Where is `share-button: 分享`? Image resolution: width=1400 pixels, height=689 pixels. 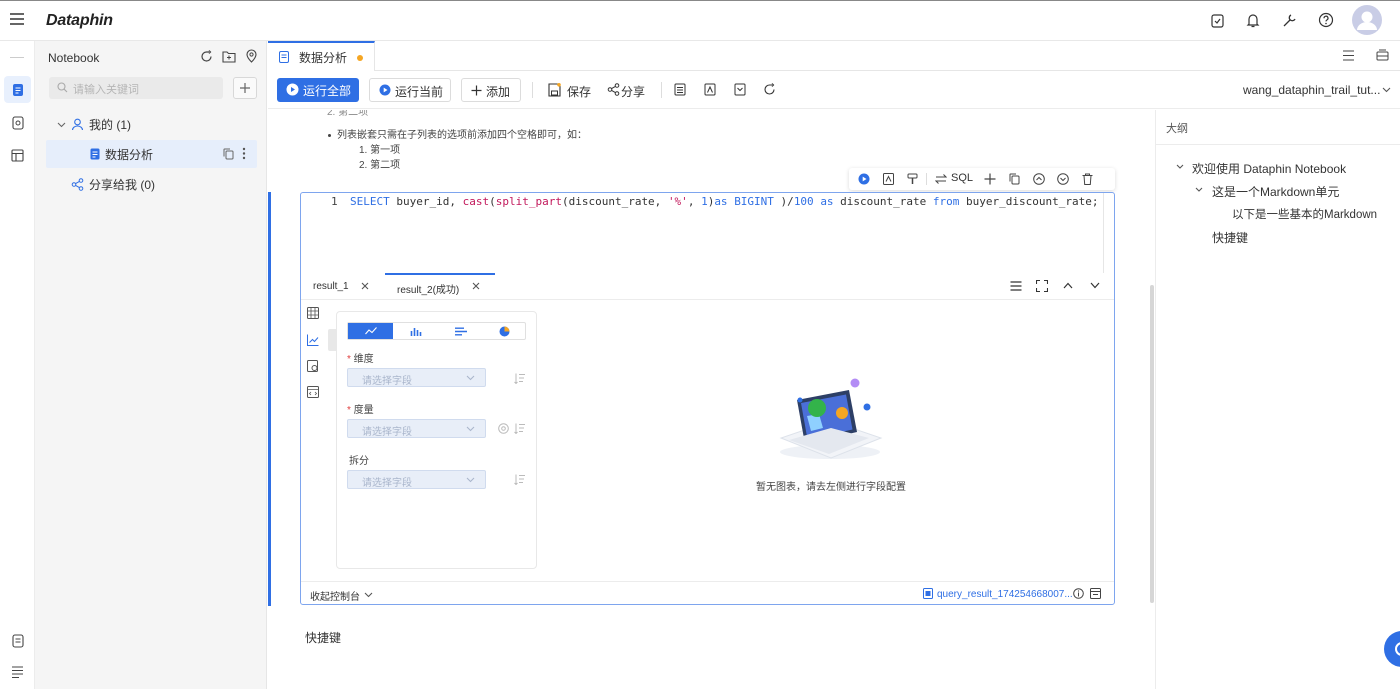 share-button: 分享 is located at coordinates (633, 91).